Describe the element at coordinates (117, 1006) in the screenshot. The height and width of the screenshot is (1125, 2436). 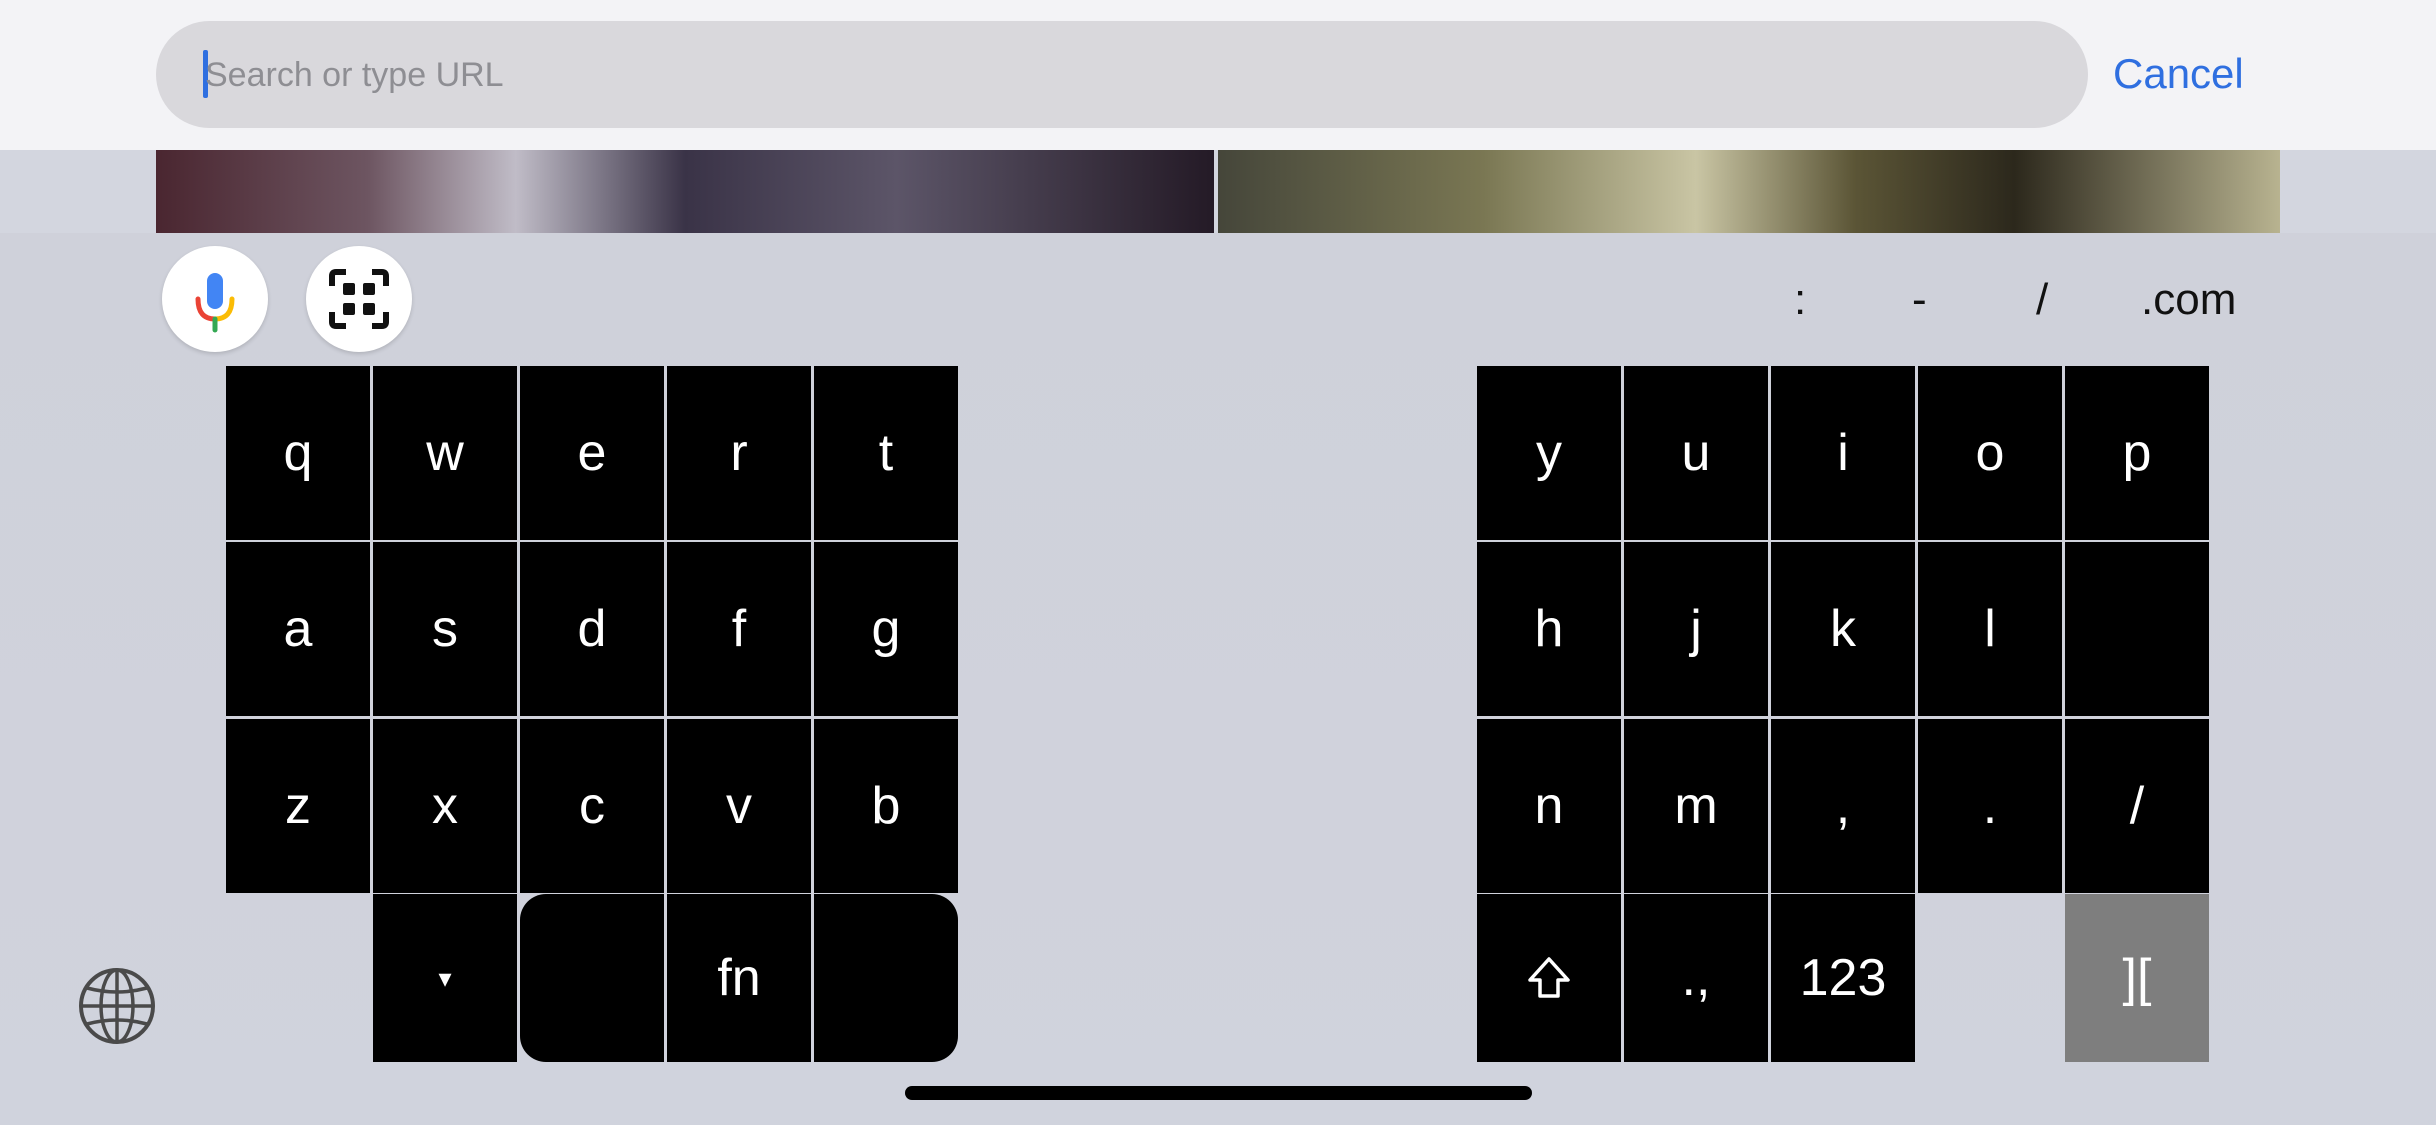
I see `globe-icon` at that location.